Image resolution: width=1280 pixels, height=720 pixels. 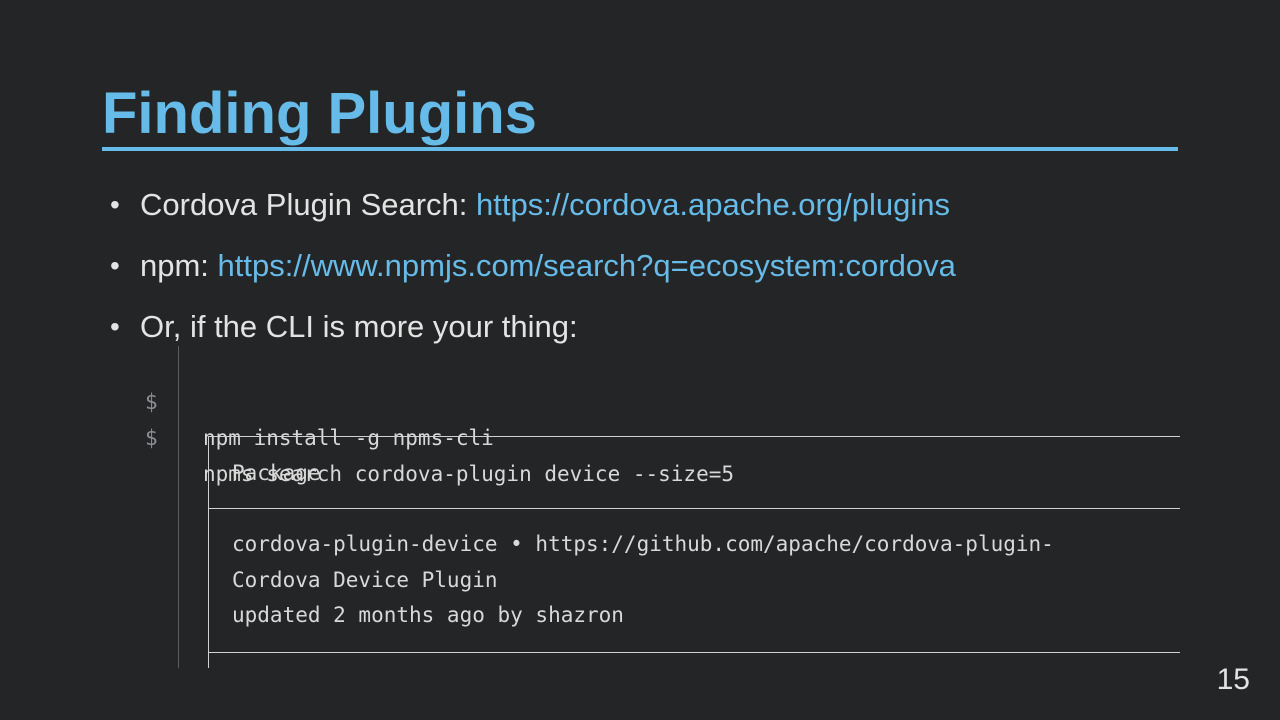 What do you see at coordinates (713, 204) in the screenshot?
I see `plugin-search-link: https://cordova.apache.org/plugins` at bounding box center [713, 204].